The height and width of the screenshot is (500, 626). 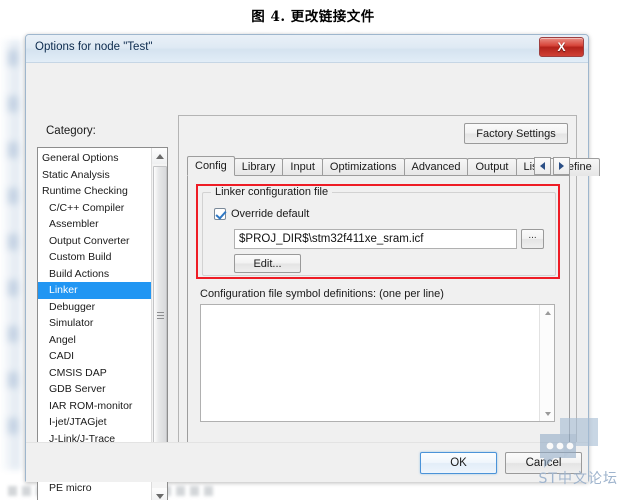 What do you see at coordinates (94, 274) in the screenshot?
I see `category-item: Build Actions` at bounding box center [94, 274].